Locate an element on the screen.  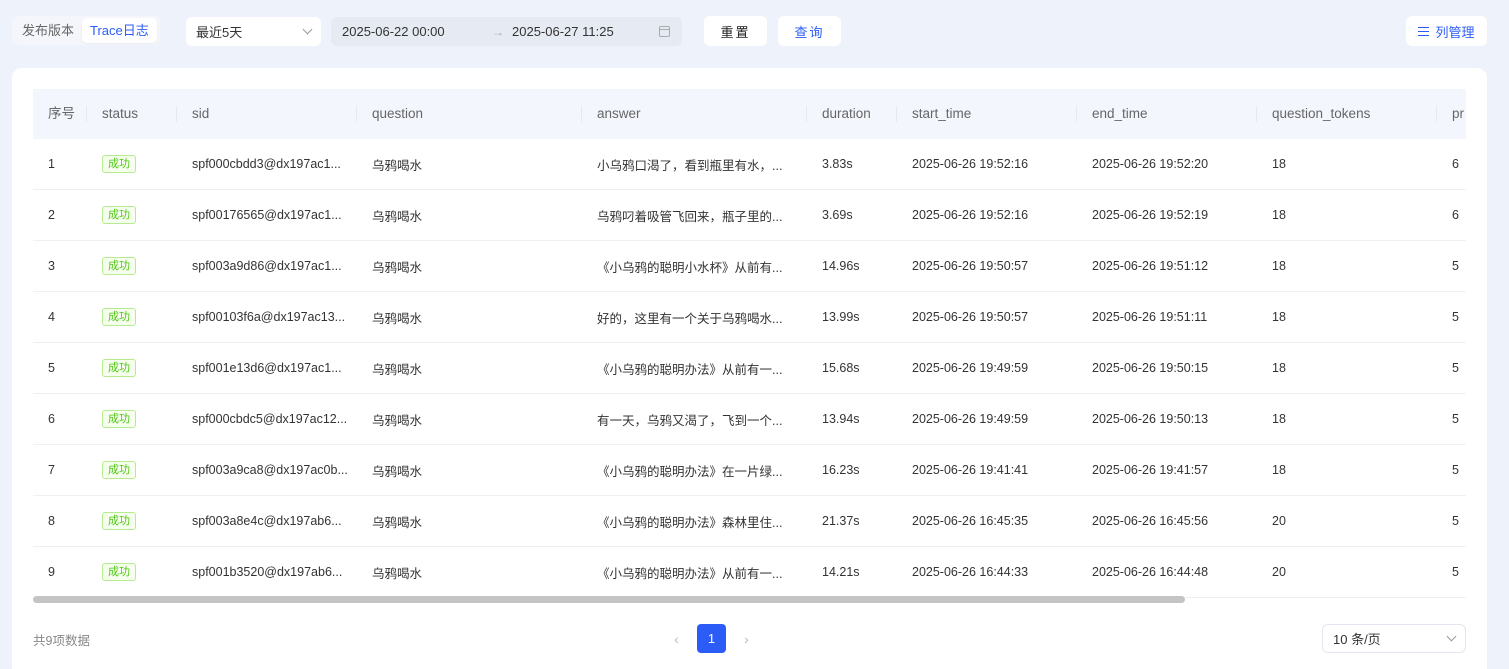
query-button: 查询 is located at coordinates (809, 31).